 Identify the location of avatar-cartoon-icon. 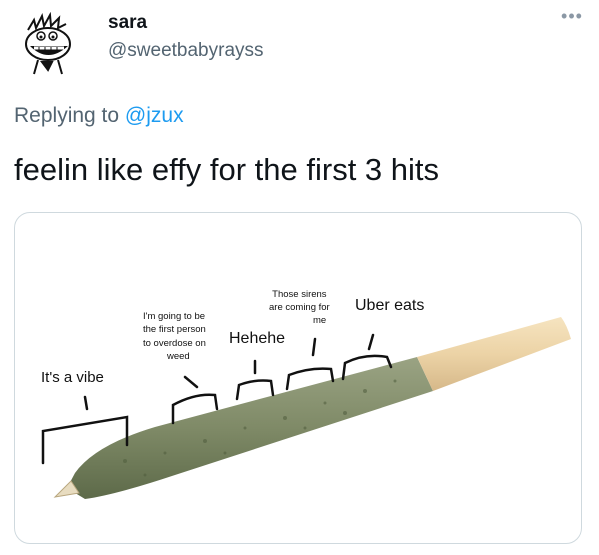
(47, 44).